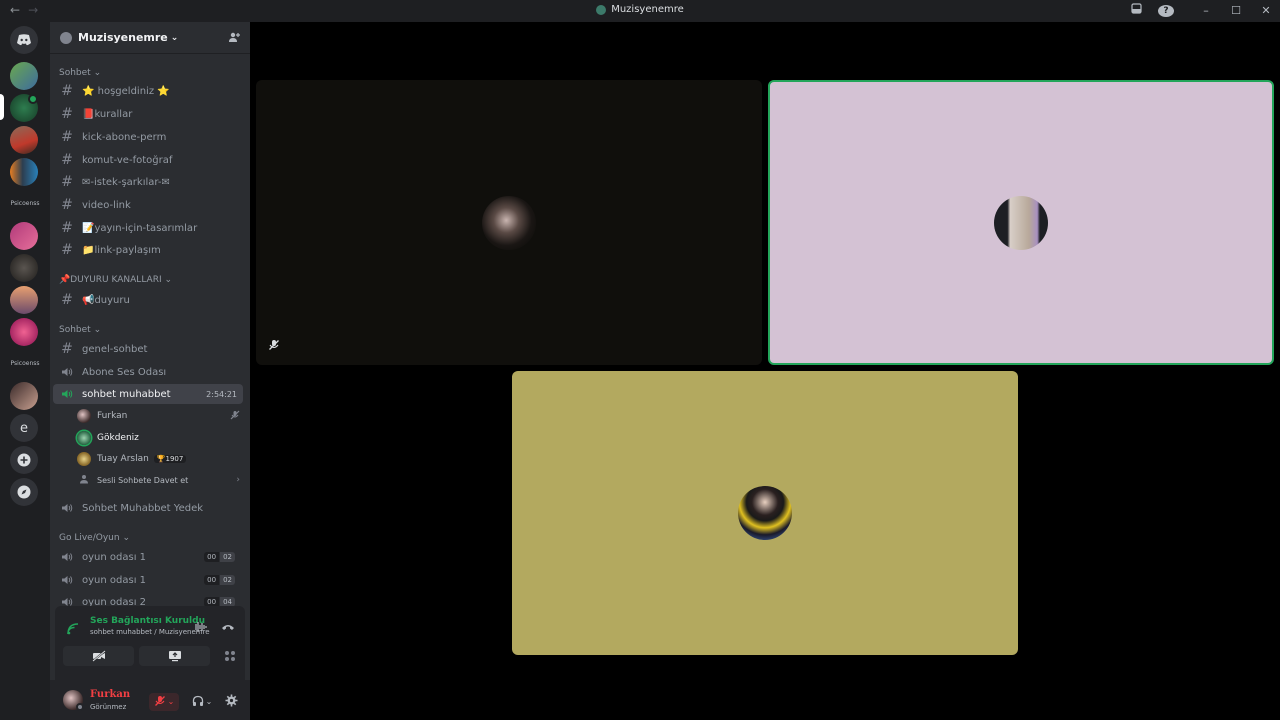  Describe the element at coordinates (24, 40) in the screenshot. I see `discord-home-icon` at that location.